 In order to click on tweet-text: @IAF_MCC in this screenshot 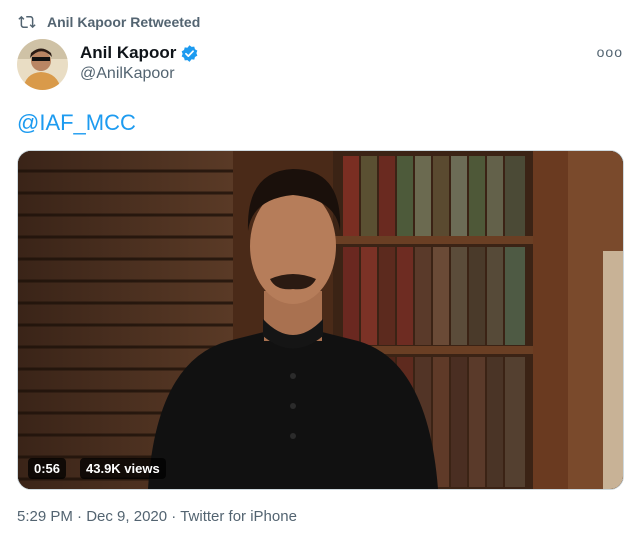, I will do `click(76, 123)`.